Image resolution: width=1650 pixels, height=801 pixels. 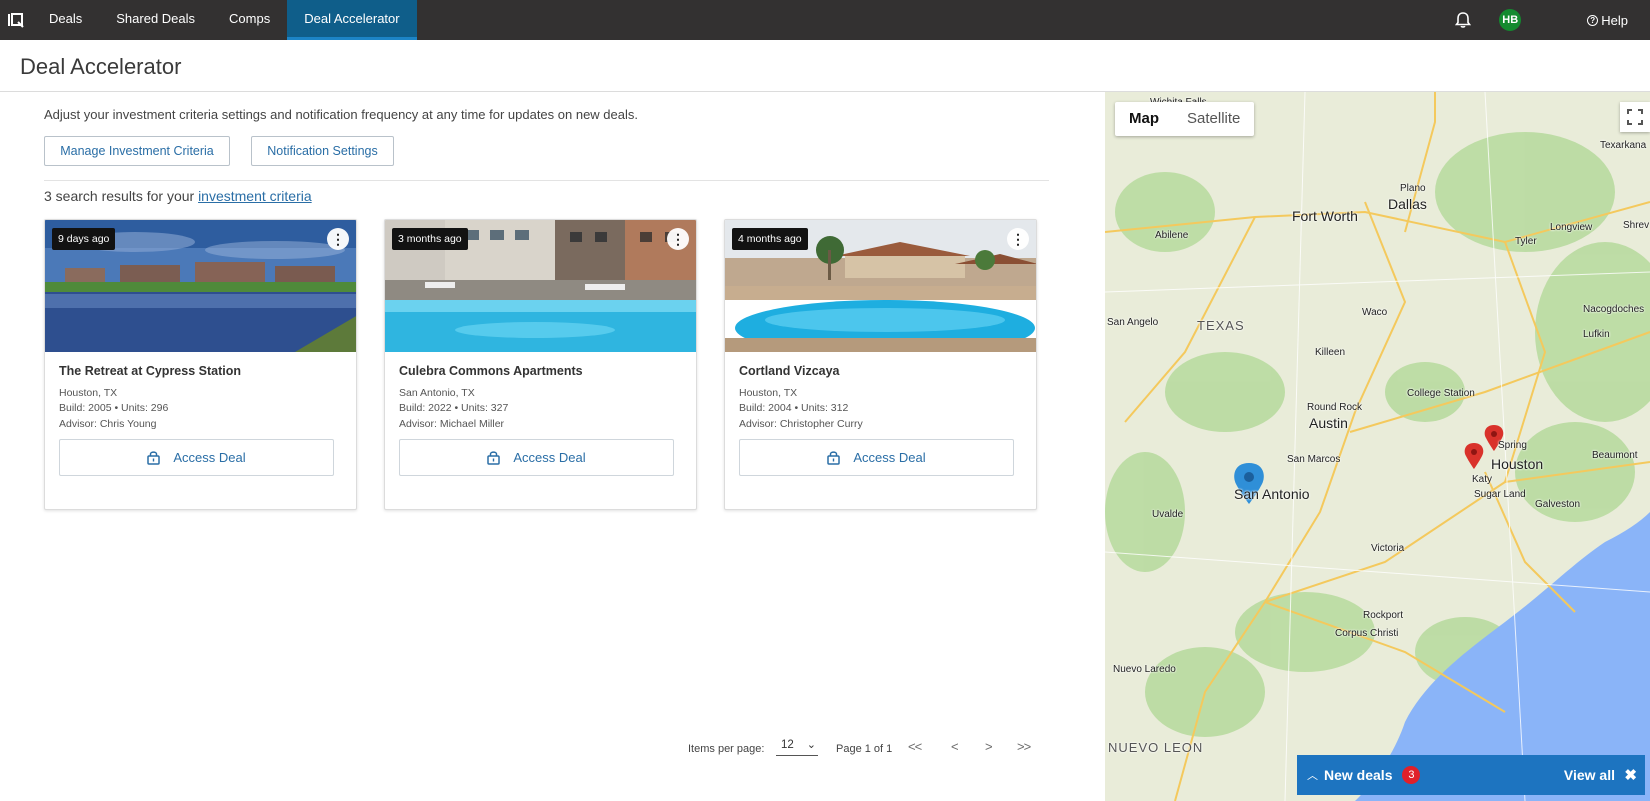 I want to click on map-label: Round Rock, so click(x=1335, y=407).